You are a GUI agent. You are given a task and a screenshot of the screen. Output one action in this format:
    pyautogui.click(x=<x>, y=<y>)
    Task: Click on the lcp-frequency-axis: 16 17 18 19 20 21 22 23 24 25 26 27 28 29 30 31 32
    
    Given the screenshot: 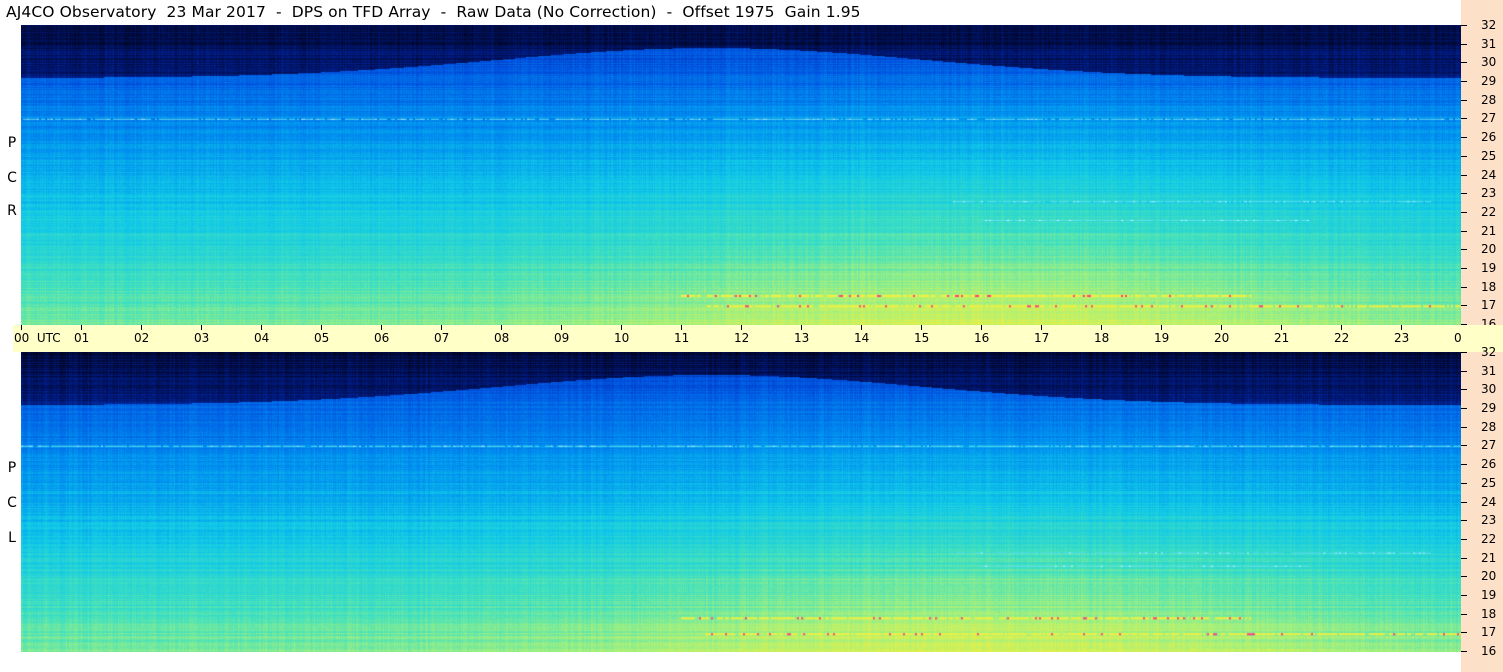 What is the action you would take?
    pyautogui.click(x=1482, y=509)
    